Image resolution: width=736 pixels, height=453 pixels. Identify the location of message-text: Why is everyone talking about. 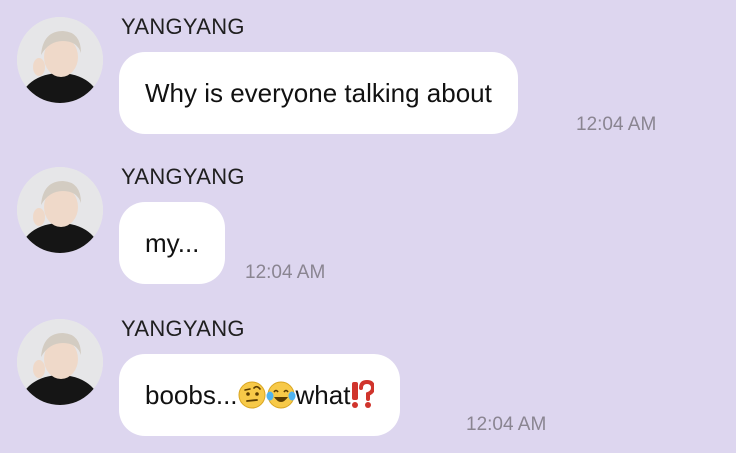
(318, 92).